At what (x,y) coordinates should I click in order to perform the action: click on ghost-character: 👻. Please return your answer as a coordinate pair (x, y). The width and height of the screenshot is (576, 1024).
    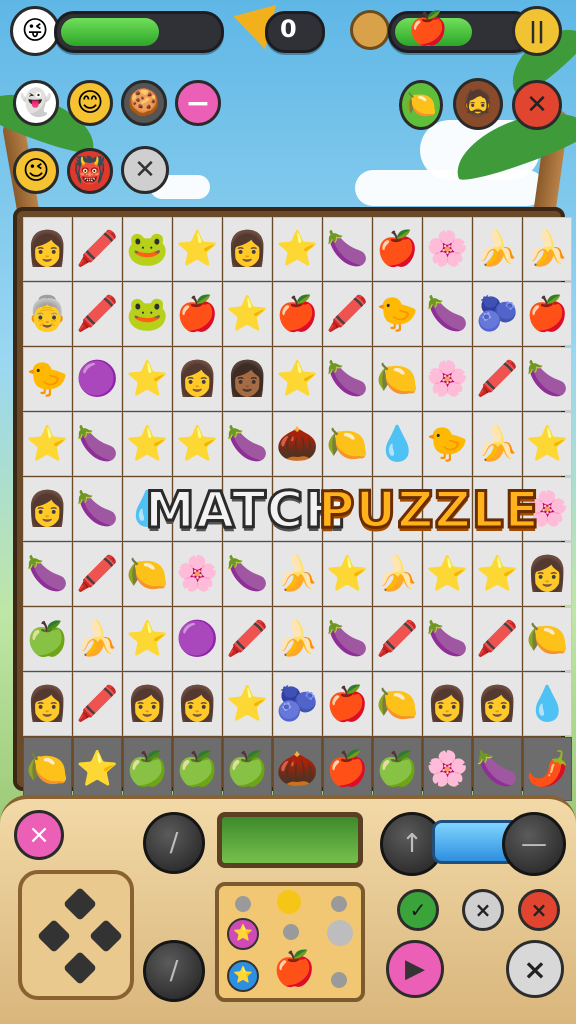
    Looking at the image, I should click on (36, 103).